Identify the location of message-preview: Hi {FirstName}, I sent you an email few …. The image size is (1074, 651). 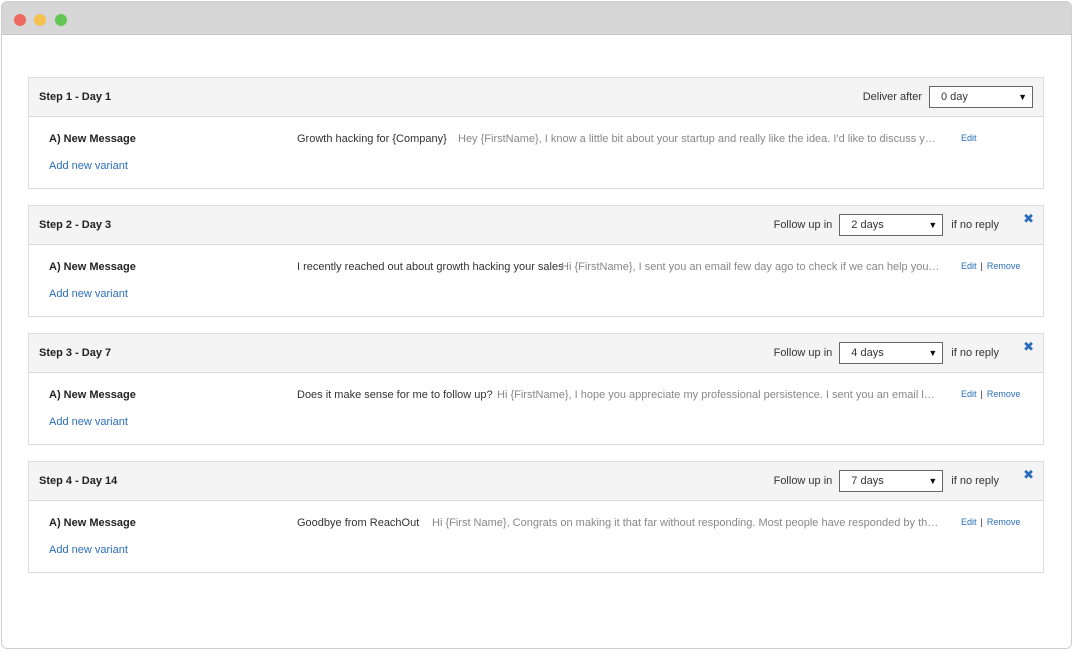
(751, 267).